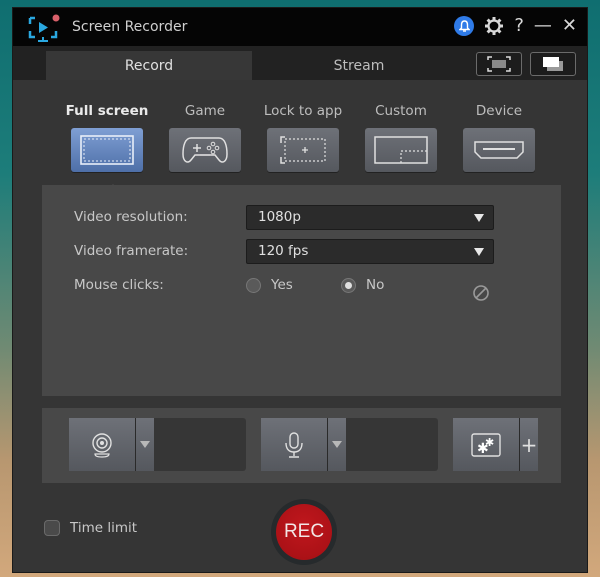 This screenshot has width=600, height=577. Describe the element at coordinates (282, 285) in the screenshot. I see `radio-label: Yes` at that location.